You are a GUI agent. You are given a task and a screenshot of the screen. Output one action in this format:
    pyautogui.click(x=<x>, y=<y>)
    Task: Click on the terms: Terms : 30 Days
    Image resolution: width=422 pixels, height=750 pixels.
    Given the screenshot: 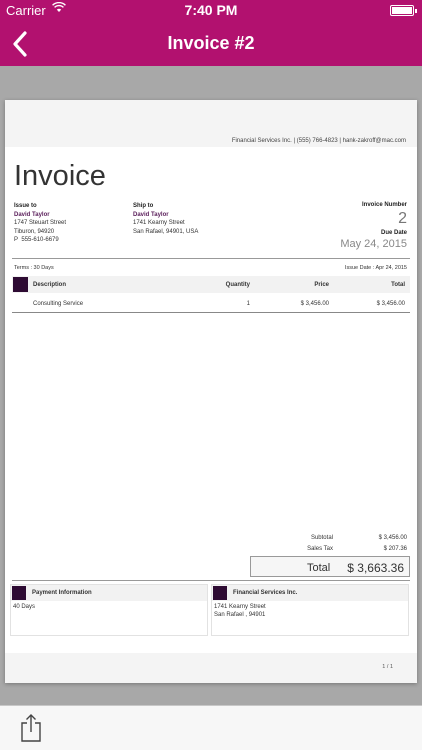 What is the action you would take?
    pyautogui.click(x=34, y=268)
    